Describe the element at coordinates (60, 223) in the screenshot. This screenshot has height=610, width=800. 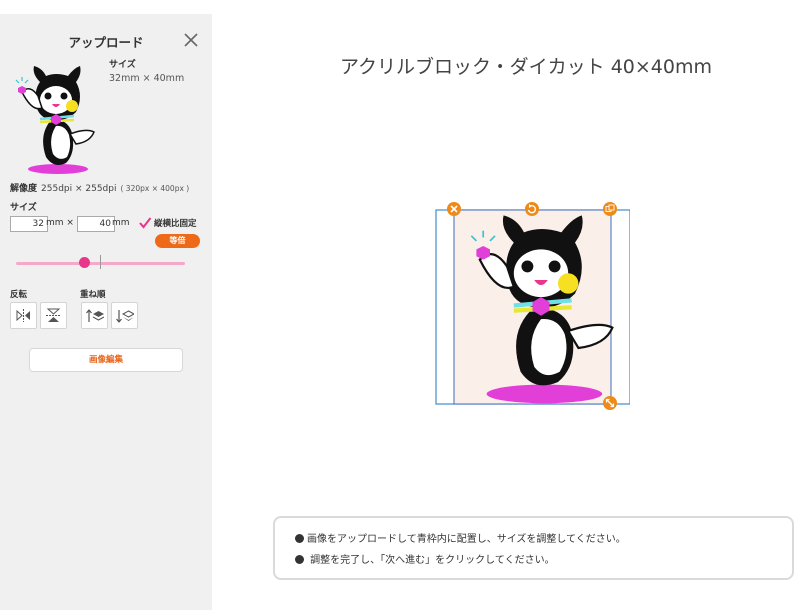
I see `width-unit: mm ×` at that location.